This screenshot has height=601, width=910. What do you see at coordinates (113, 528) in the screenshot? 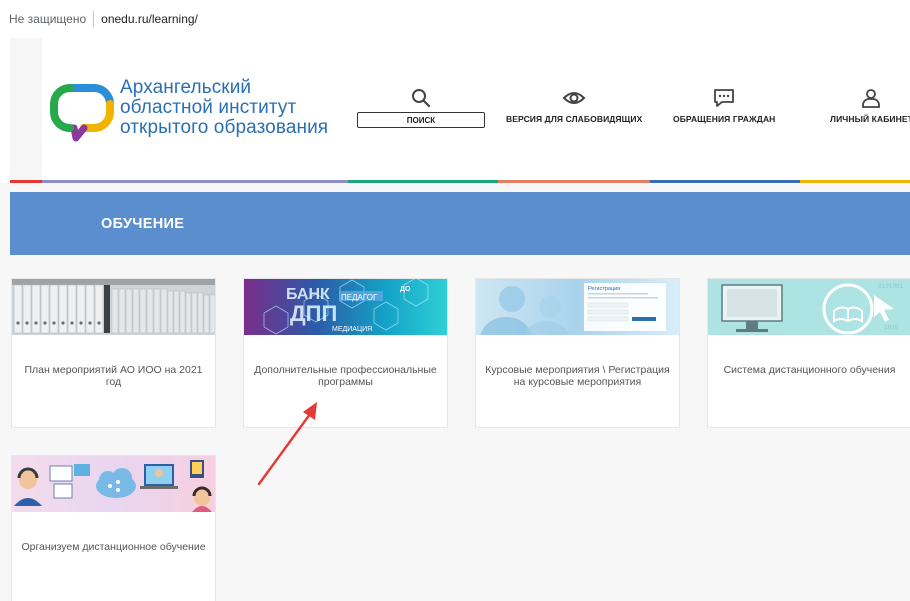
I see `card-organize-distance: Организуем дистанционное обучение` at bounding box center [113, 528].